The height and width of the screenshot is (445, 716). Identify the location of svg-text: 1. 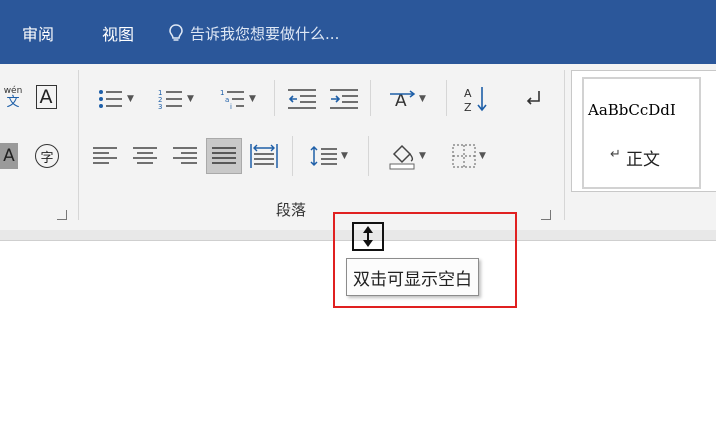
(222, 93).